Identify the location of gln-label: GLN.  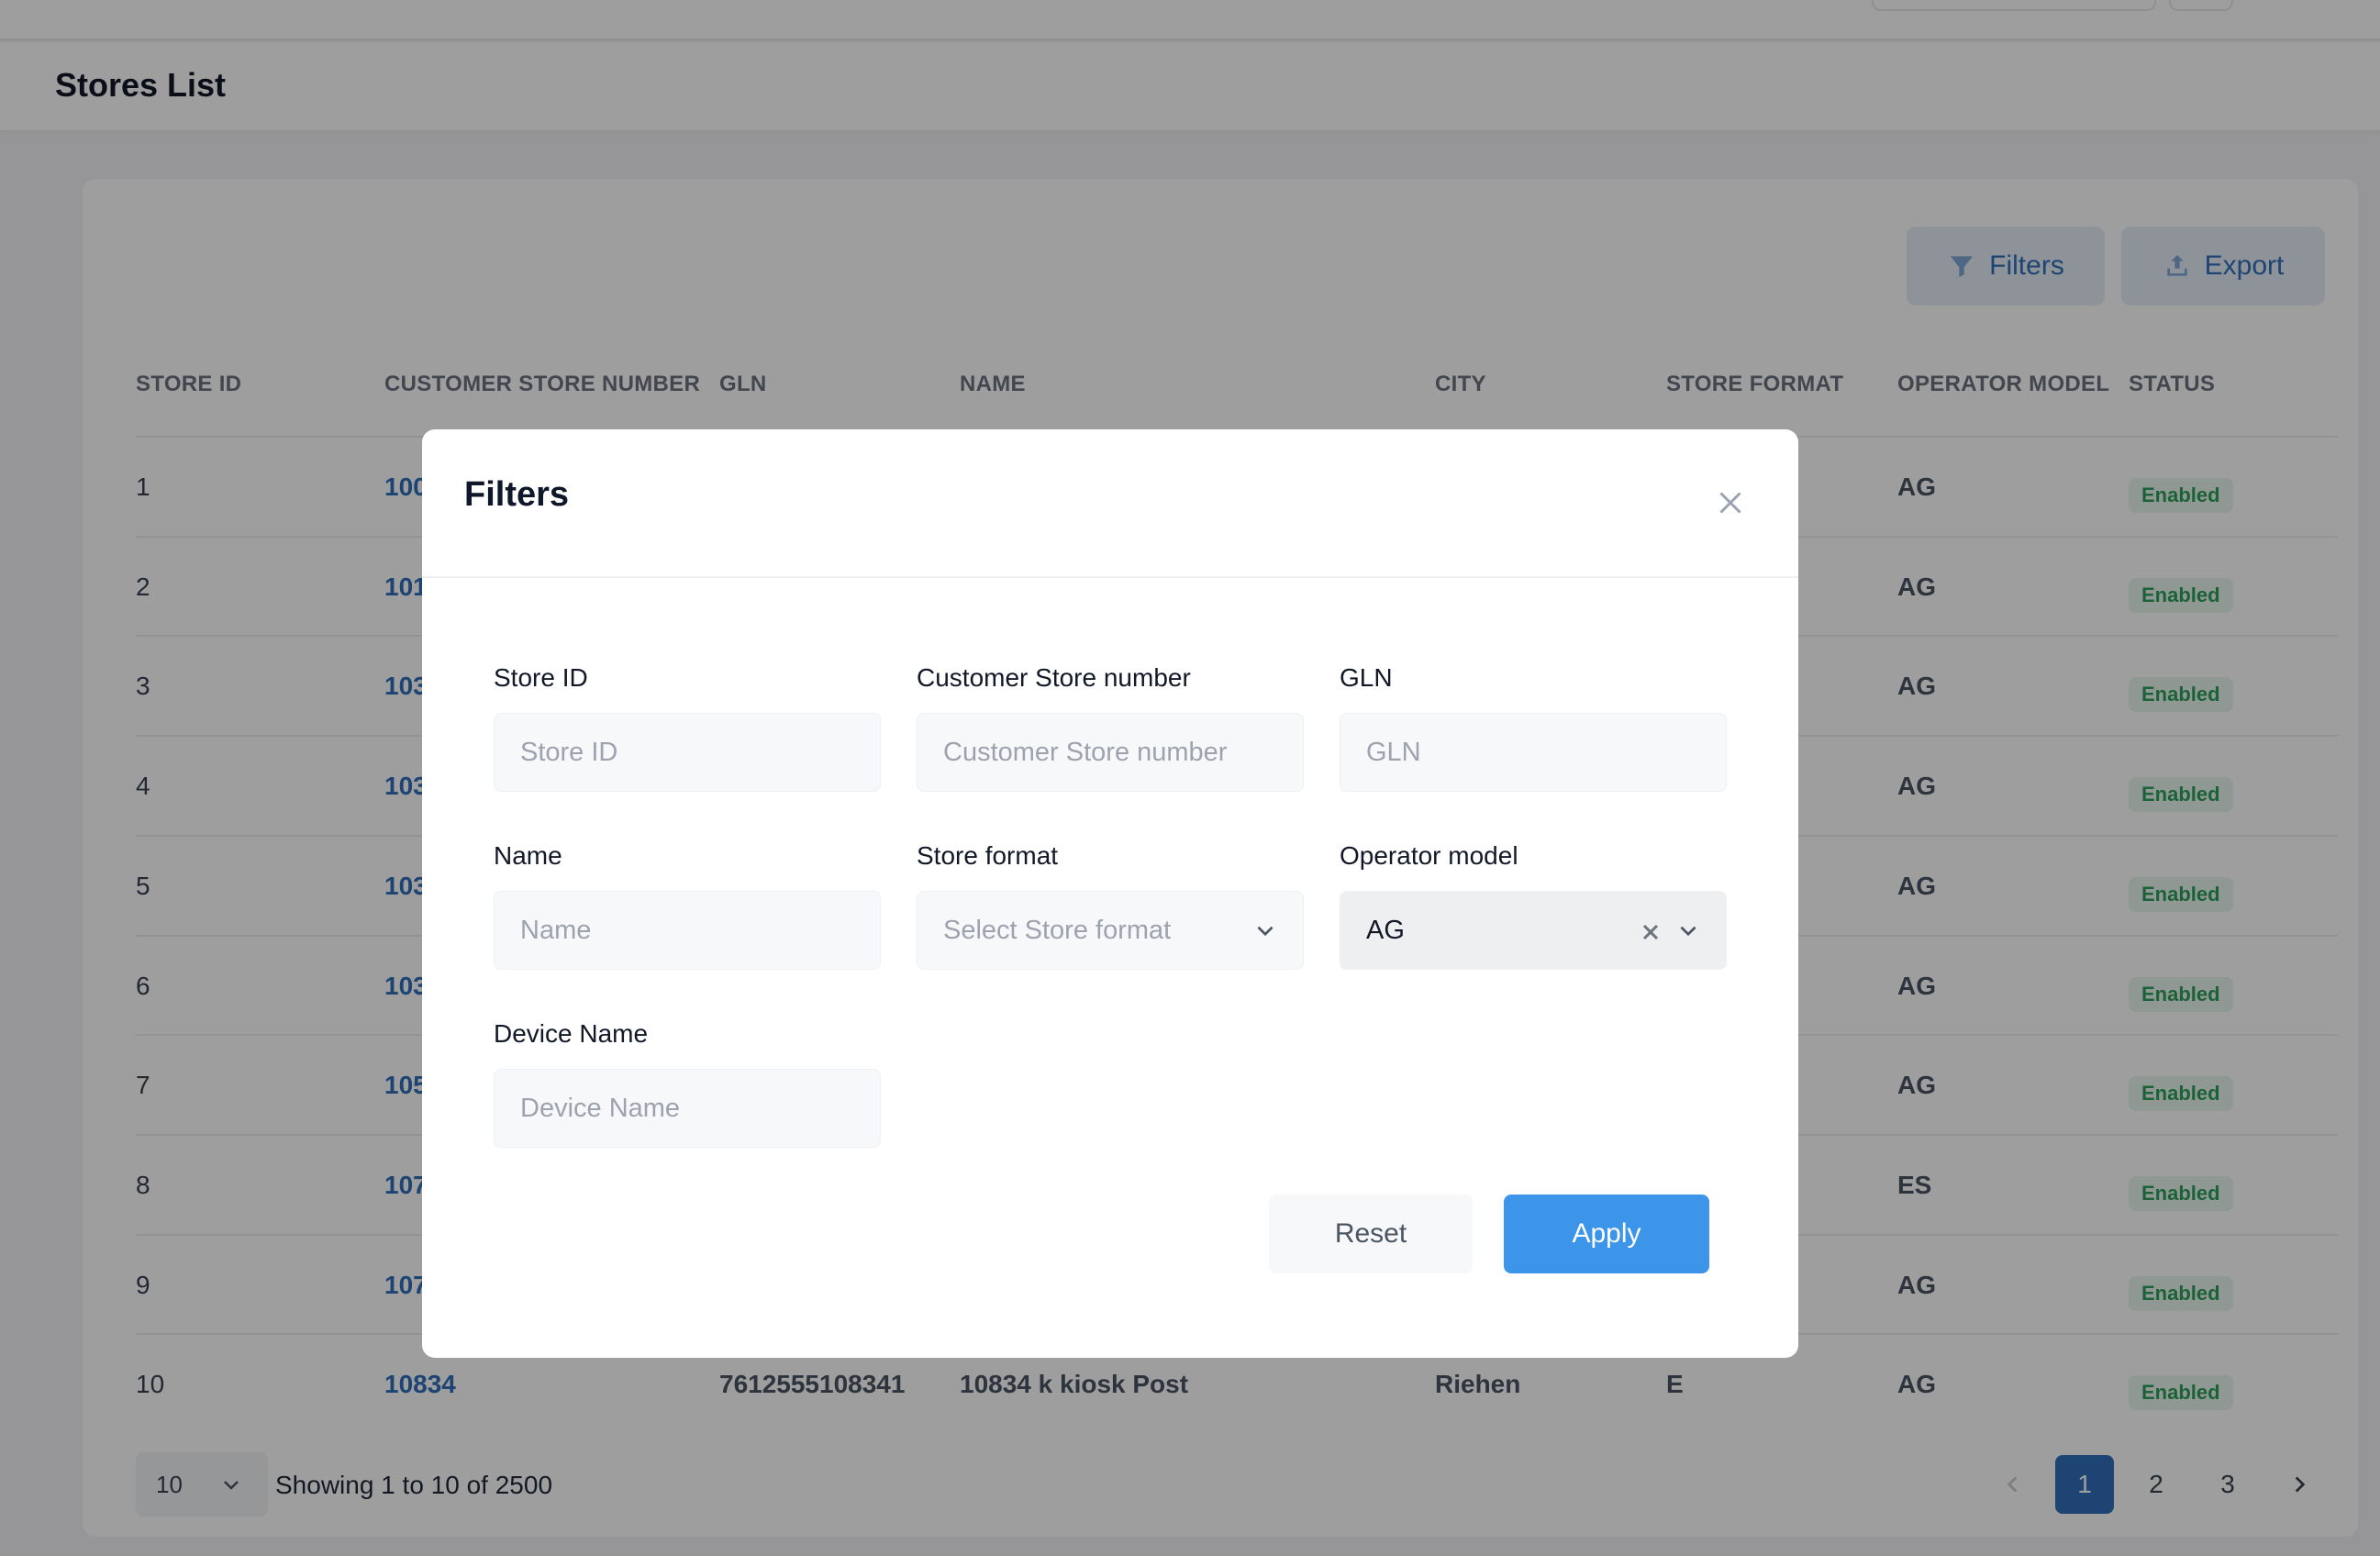
(1366, 677).